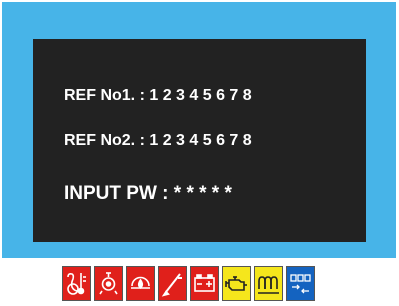 The image size is (399, 306). I want to click on ref-no2-value: 1 2 3 4 5 6 7 8, so click(200, 140).